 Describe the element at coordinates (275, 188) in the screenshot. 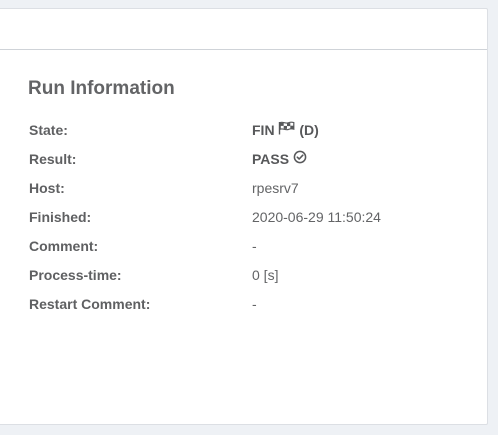

I see `host-value: rpesrv7` at that location.